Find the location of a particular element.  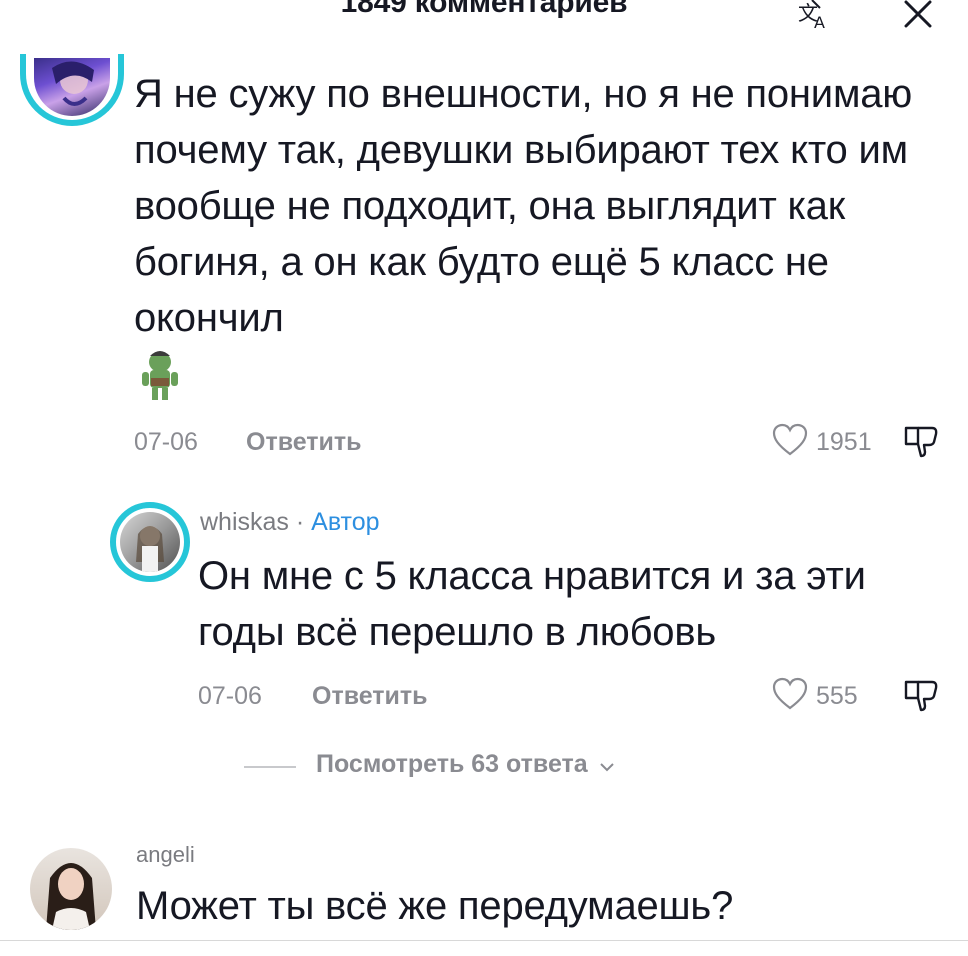

comment-item: angeli Может ты всё же передумаешь? is located at coordinates (484, 885).